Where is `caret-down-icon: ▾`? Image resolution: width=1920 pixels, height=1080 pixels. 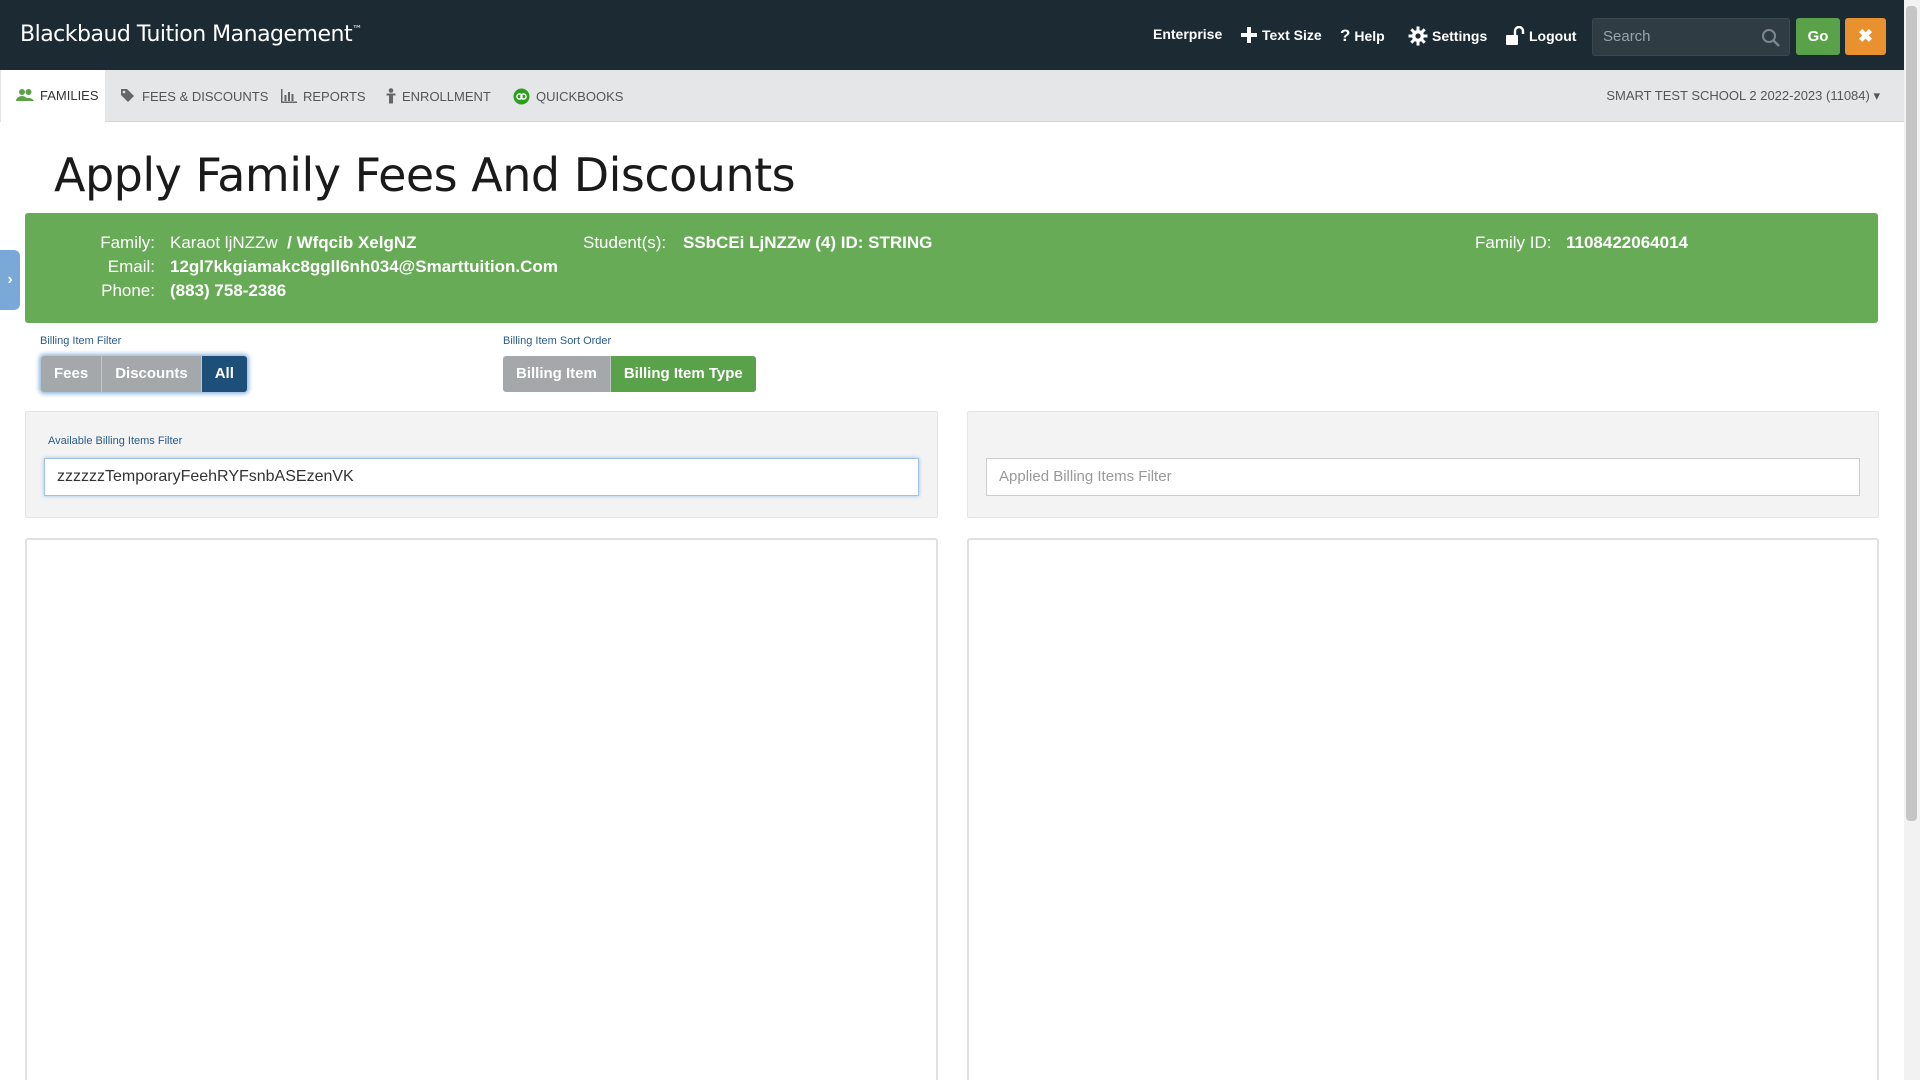 caret-down-icon: ▾ is located at coordinates (1874, 95).